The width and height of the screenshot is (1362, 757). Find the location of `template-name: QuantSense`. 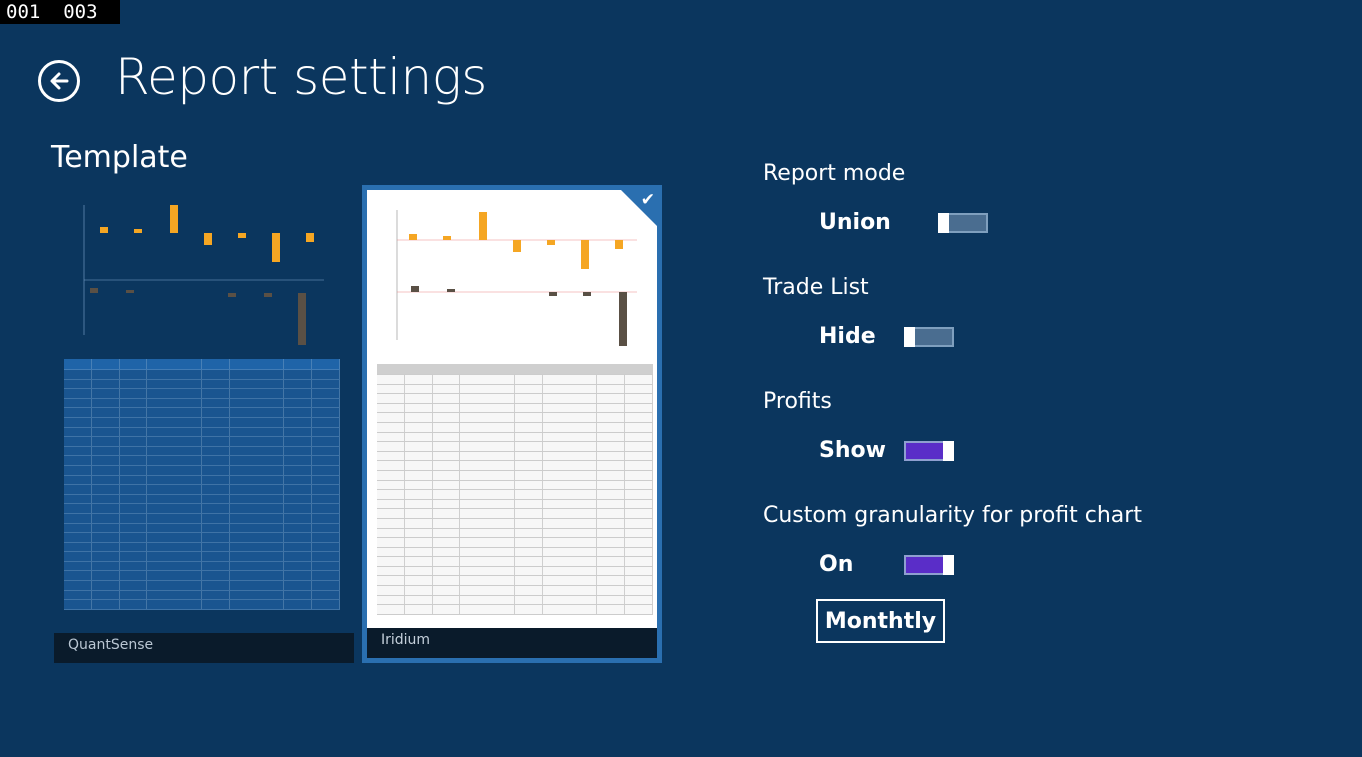

template-name: QuantSense is located at coordinates (204, 648).